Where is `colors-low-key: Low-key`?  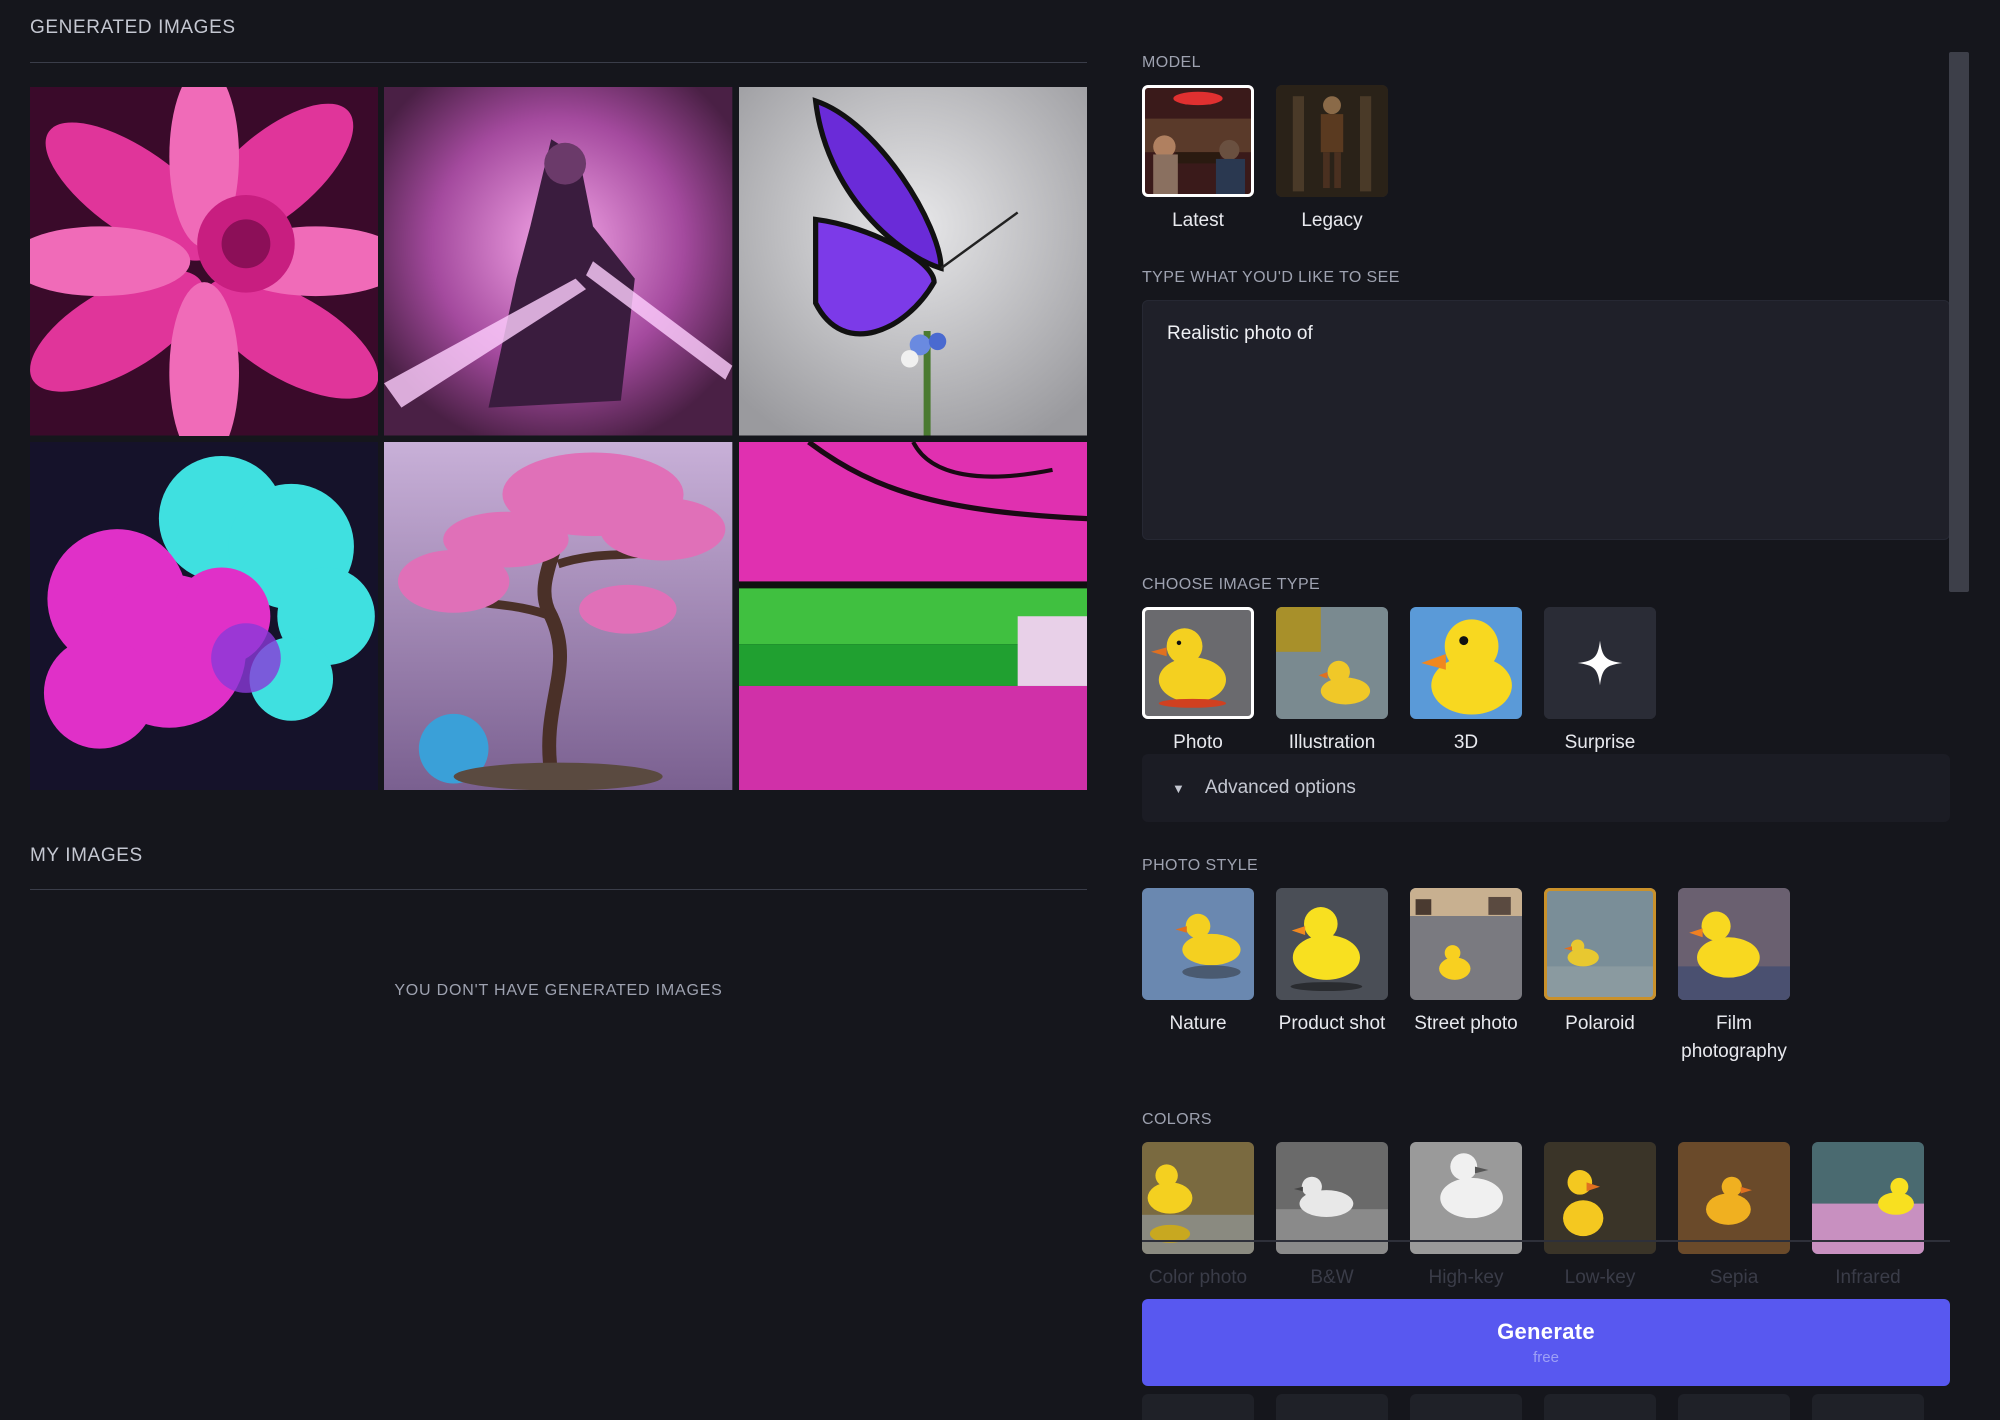 colors-low-key: Low-key is located at coordinates (1600, 1217).